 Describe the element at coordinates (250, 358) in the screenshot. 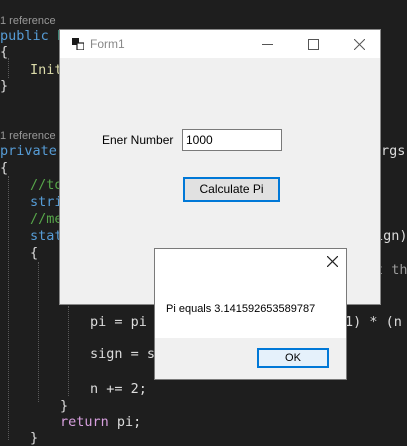

I see `message-box-footer: OK` at that location.